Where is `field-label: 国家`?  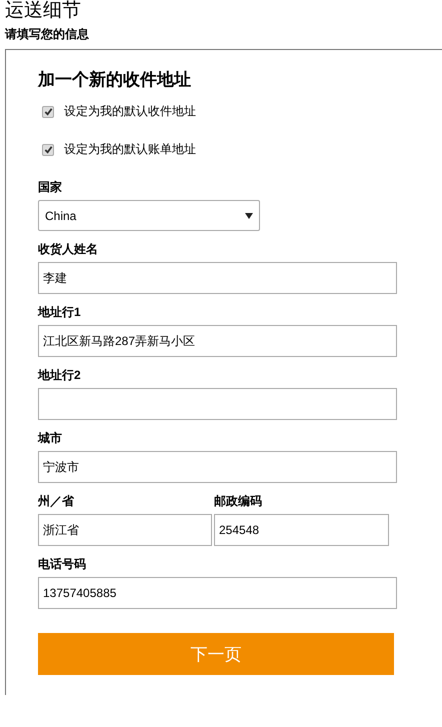
field-label: 国家 is located at coordinates (50, 186).